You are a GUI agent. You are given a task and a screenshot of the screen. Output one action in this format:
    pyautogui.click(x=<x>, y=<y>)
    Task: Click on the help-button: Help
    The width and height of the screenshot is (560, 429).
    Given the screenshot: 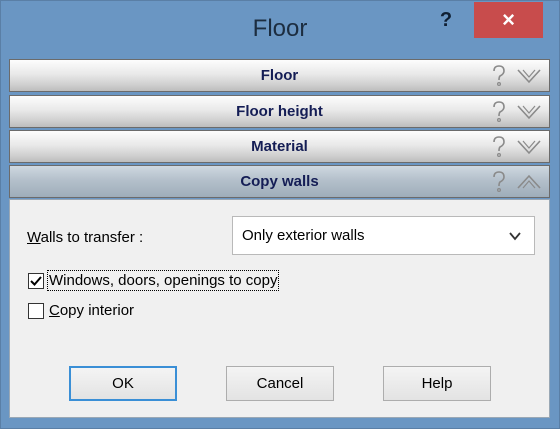 What is the action you would take?
    pyautogui.click(x=437, y=383)
    